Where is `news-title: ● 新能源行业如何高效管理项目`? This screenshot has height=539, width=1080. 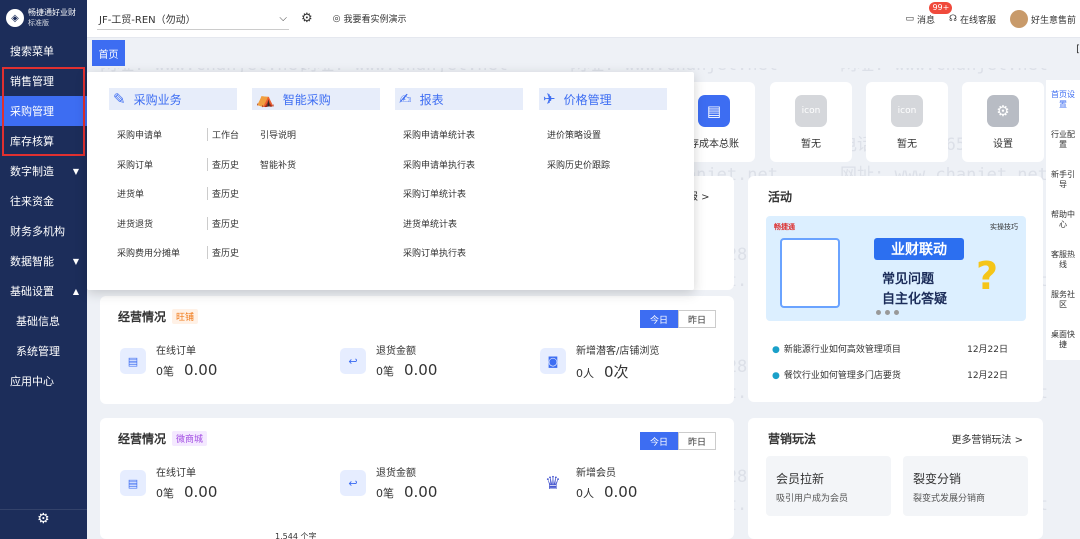 news-title: ● 新能源行业如何高效管理项目 is located at coordinates (836, 348).